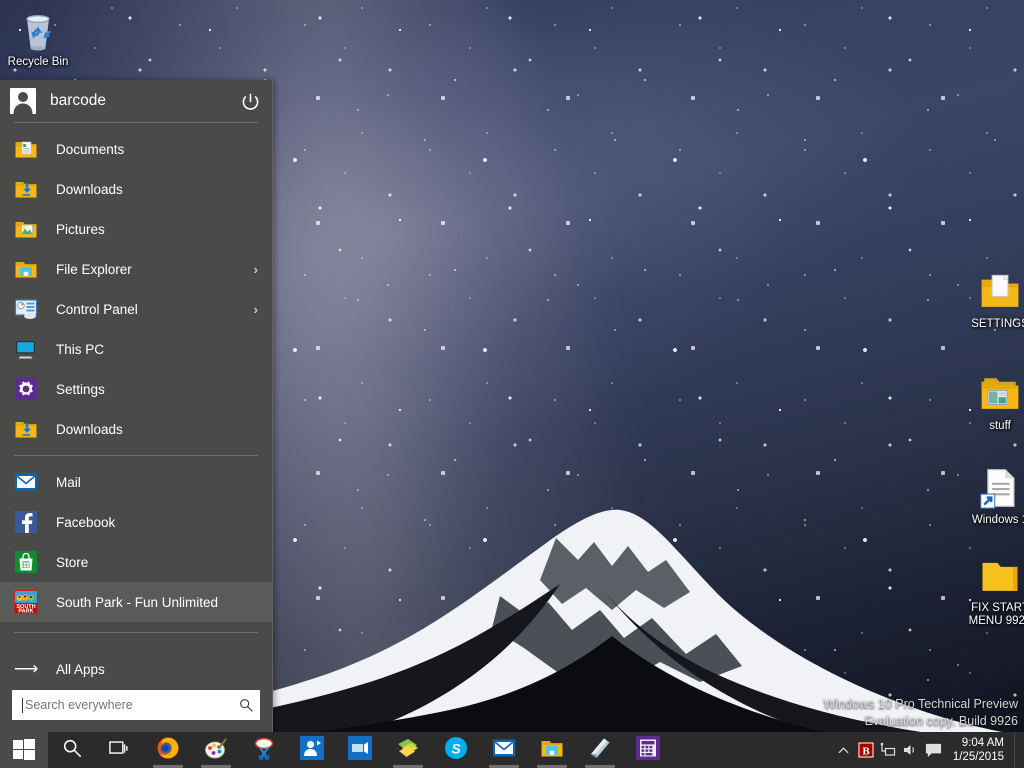  What do you see at coordinates (246, 705) in the screenshot?
I see `search-icon` at bounding box center [246, 705].